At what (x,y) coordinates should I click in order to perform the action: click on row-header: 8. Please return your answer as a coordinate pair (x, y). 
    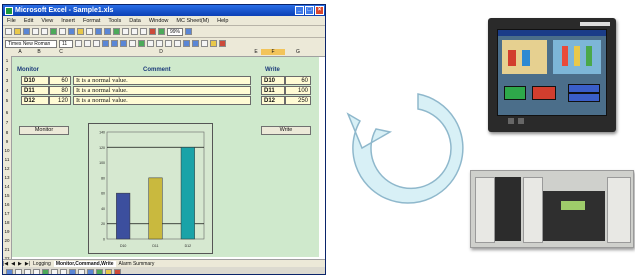
    Looking at the image, I should click on (7, 132).